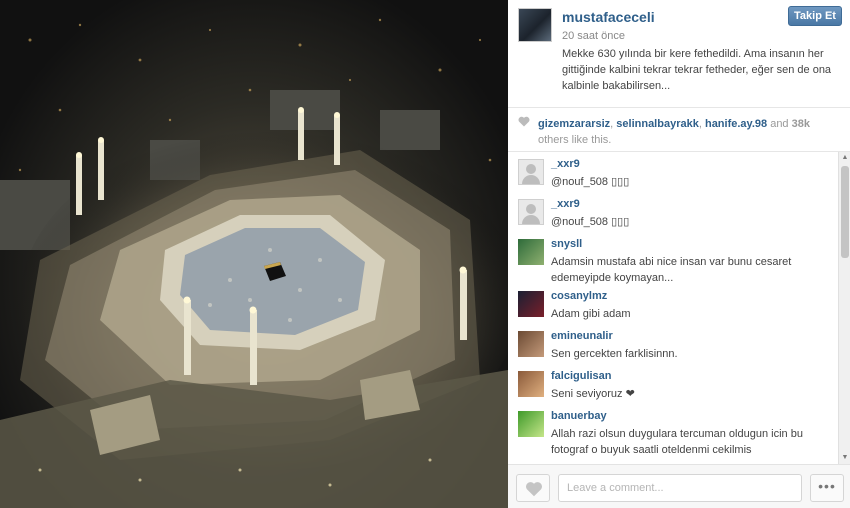  Describe the element at coordinates (657, 124) in the screenshot. I see `liker-link: selinnalbayrakk` at that location.